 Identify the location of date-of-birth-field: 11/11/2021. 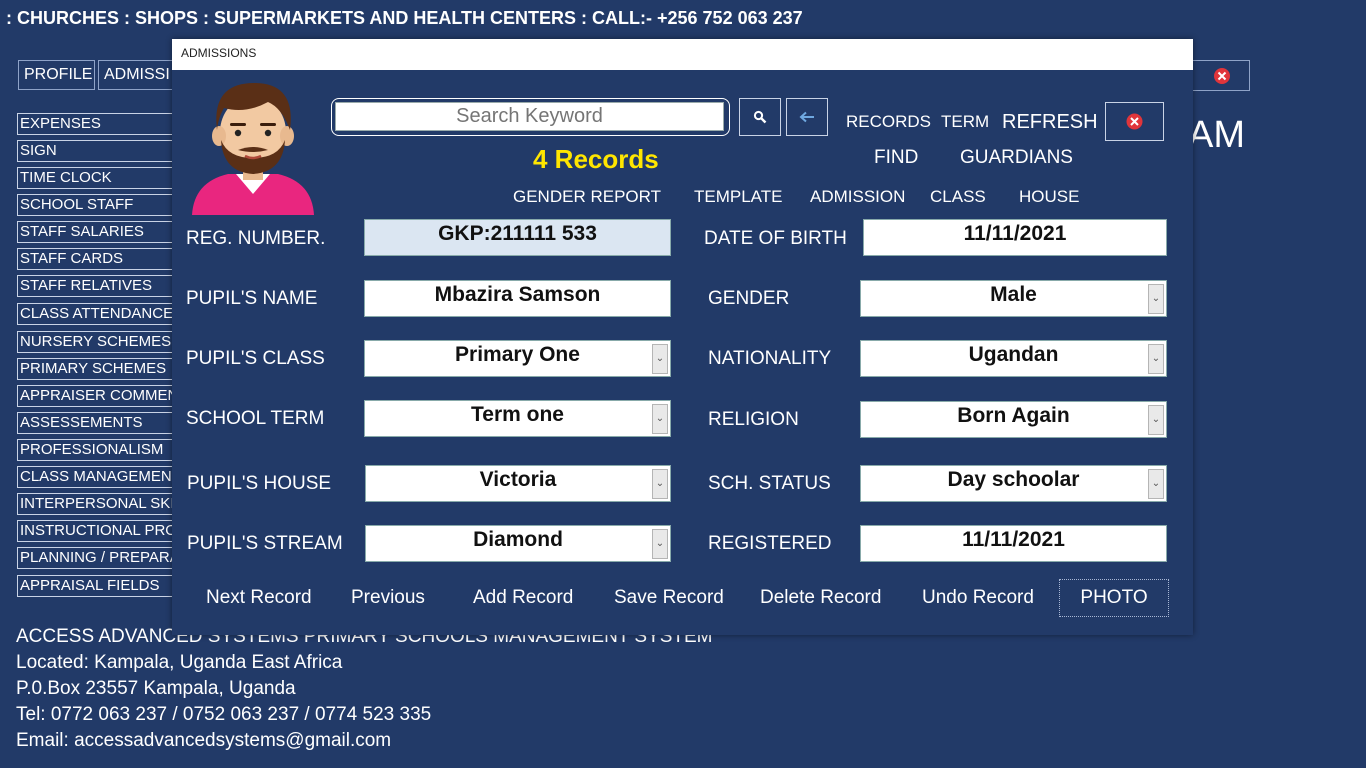
(1015, 237).